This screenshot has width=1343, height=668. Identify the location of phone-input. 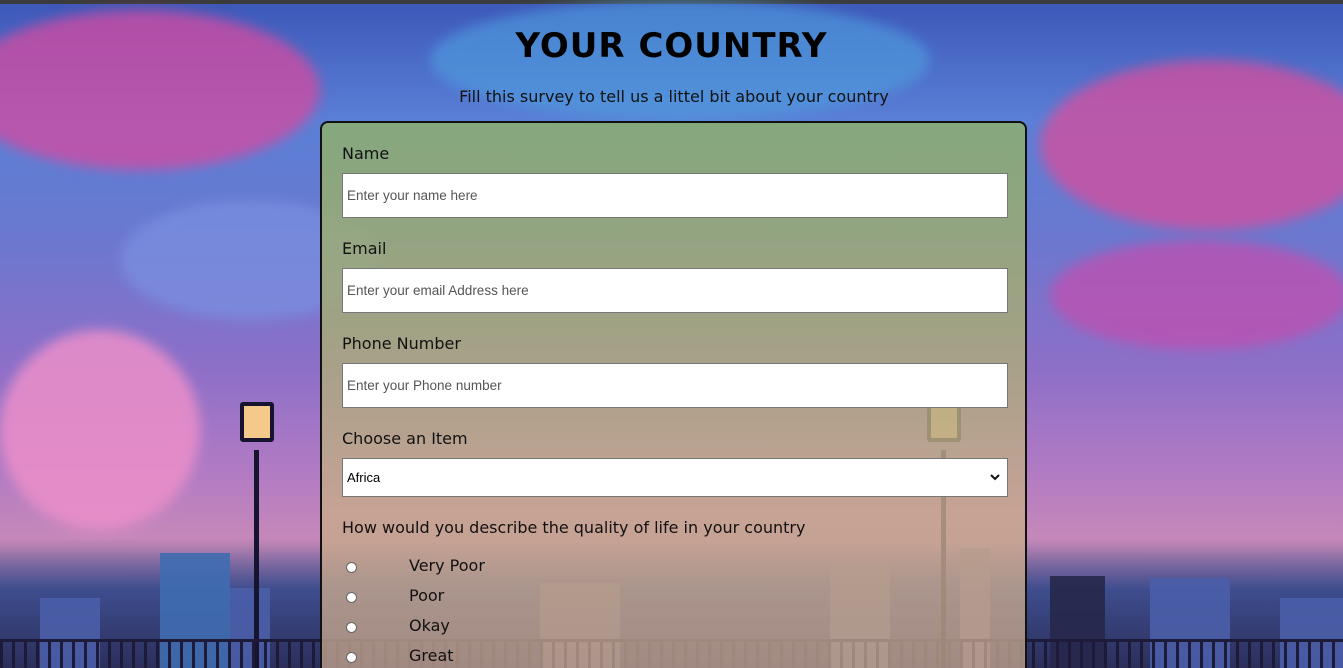
(675, 385).